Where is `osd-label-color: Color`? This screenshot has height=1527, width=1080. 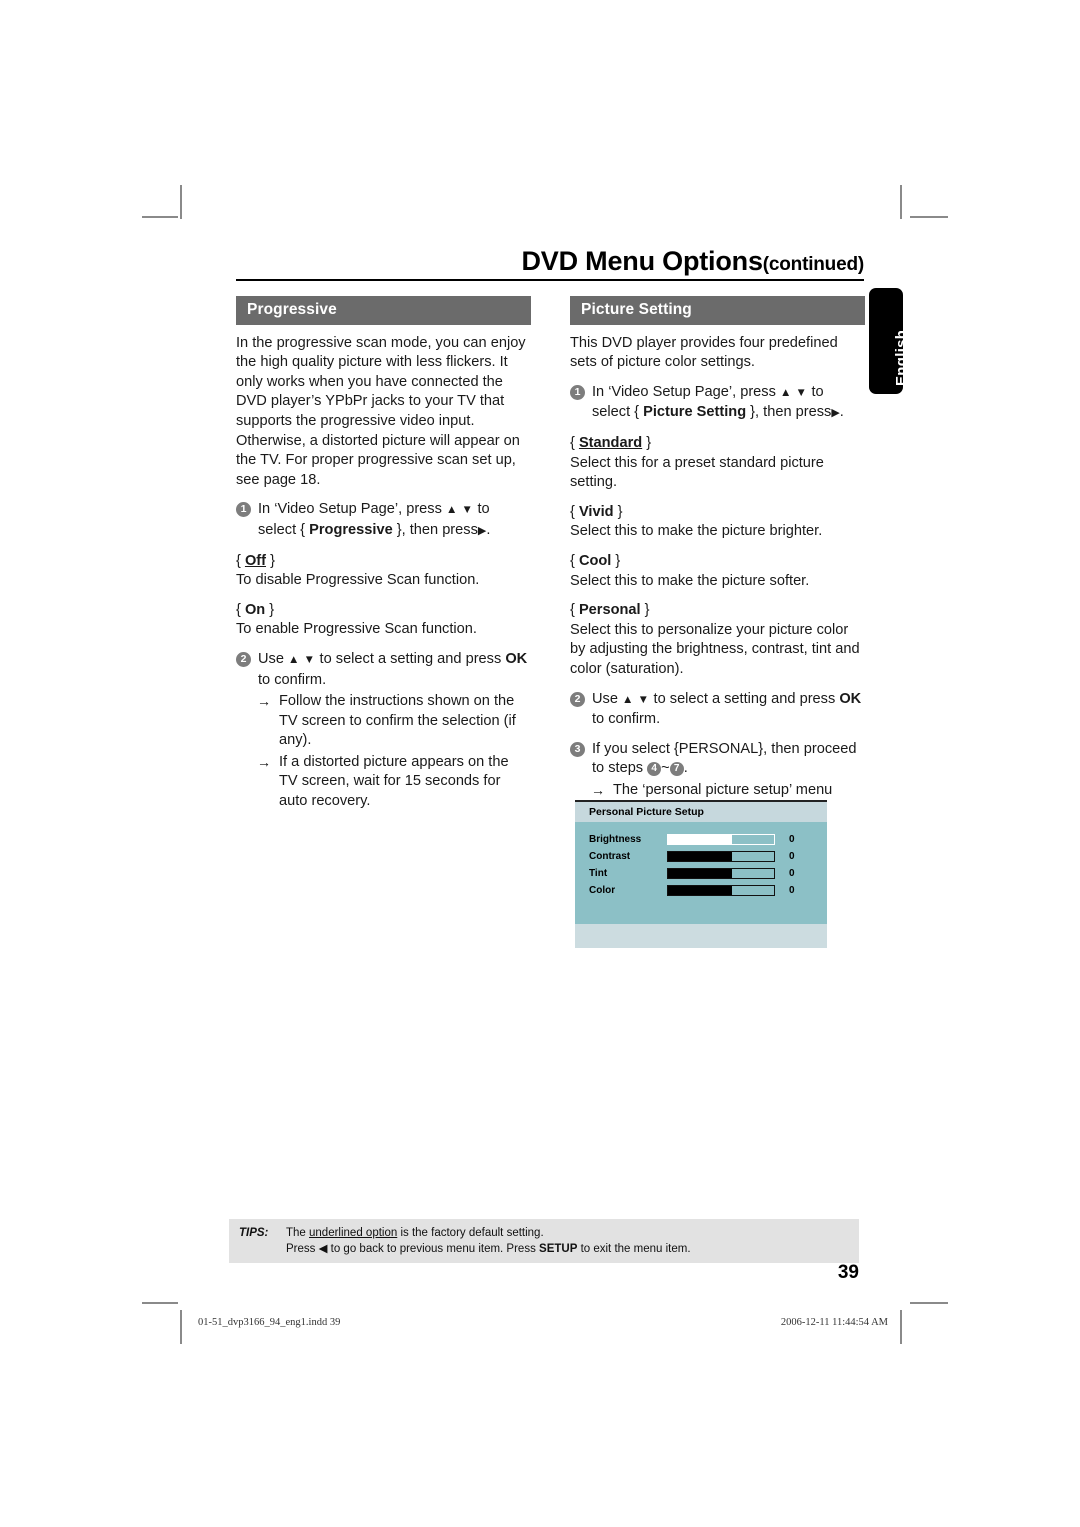
osd-label-color: Color is located at coordinates (602, 890).